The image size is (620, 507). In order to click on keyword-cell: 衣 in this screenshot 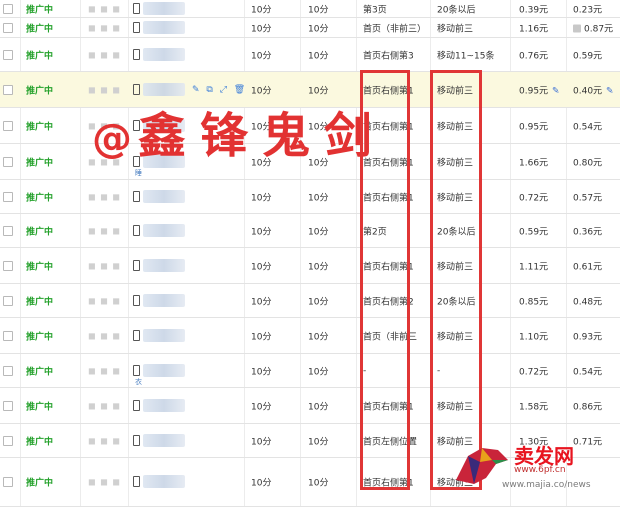, I will do `click(161, 374)`.